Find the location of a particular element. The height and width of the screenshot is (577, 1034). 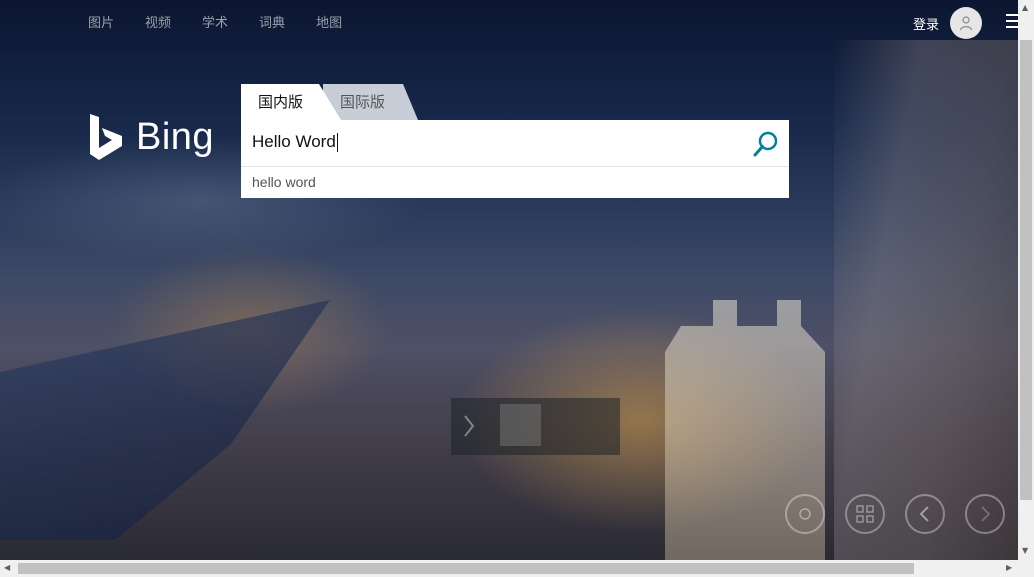

search-icon is located at coordinates (765, 144).